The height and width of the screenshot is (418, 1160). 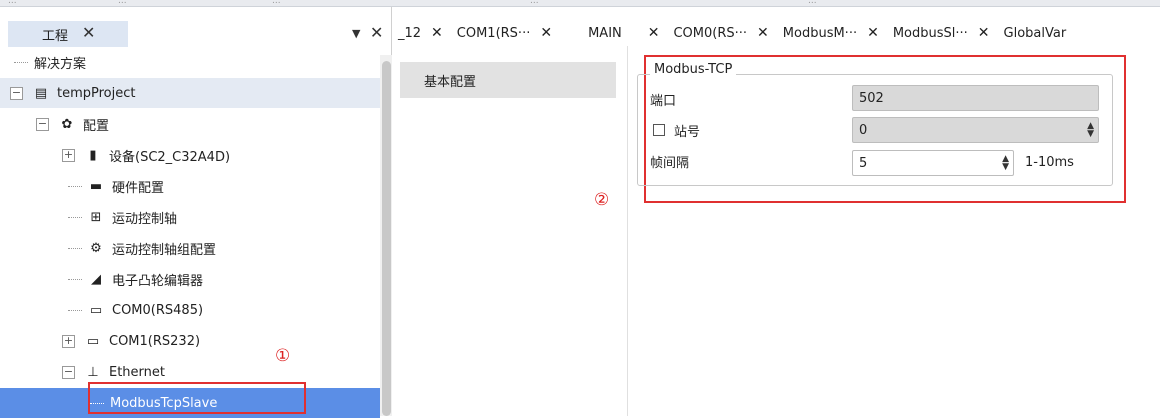 I want to click on tab-label: COM1(RS···, so click(x=493, y=33).